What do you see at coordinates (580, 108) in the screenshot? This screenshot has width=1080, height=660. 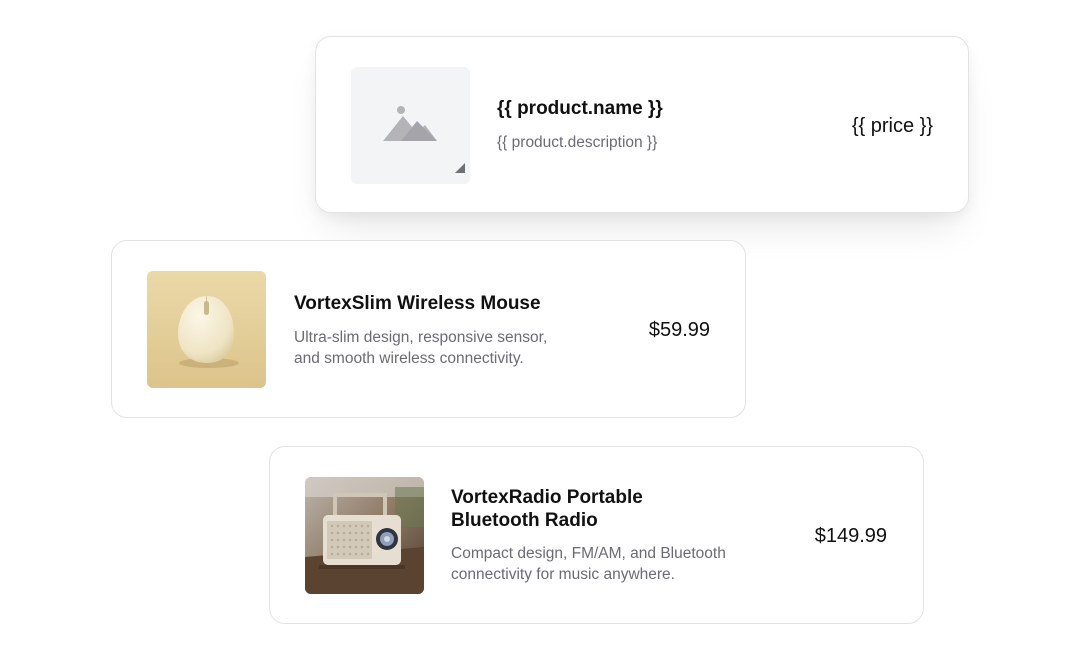 I see `template-product-name: {{ product.name }}` at bounding box center [580, 108].